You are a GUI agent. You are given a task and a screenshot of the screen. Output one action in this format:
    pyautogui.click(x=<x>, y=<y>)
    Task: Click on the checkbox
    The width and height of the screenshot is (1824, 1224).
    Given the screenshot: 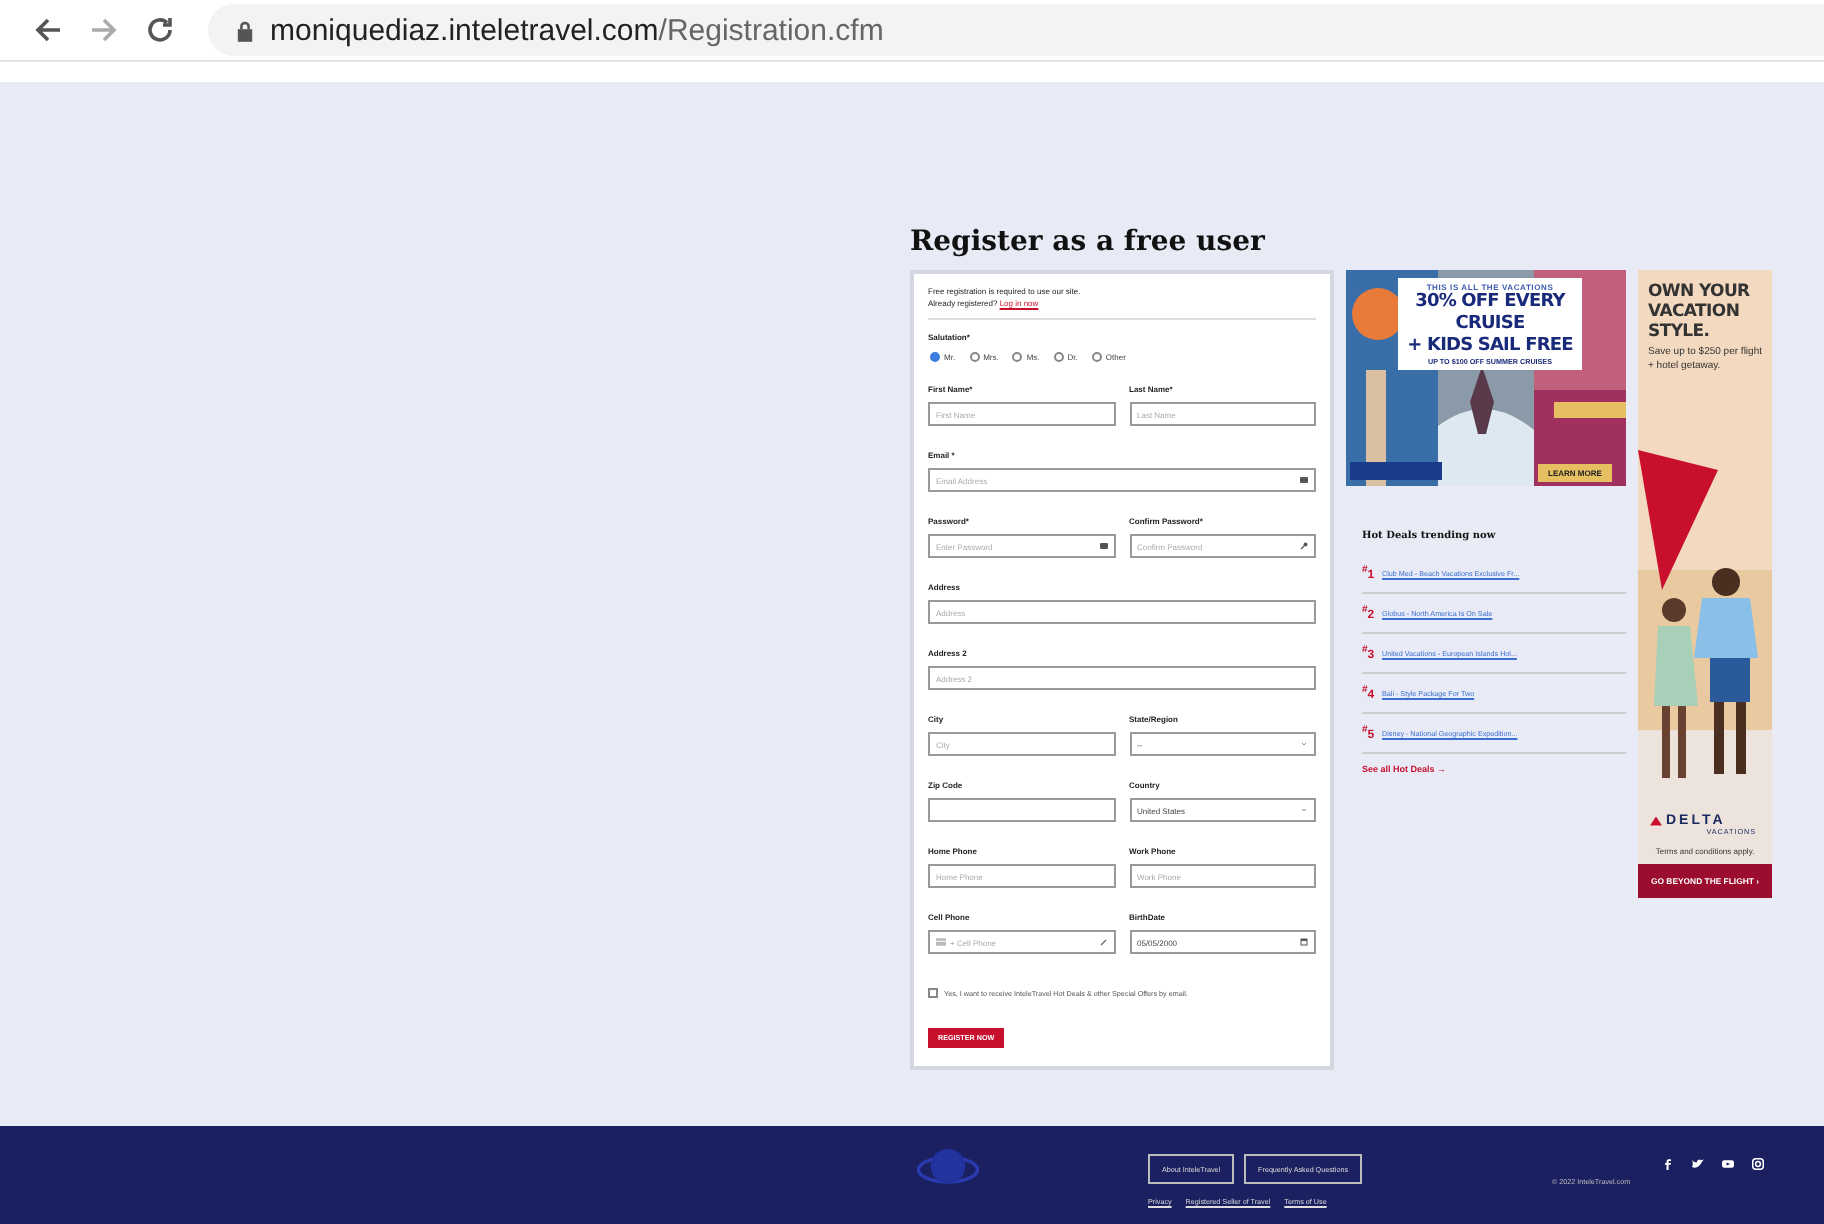 What is the action you would take?
    pyautogui.click(x=933, y=993)
    